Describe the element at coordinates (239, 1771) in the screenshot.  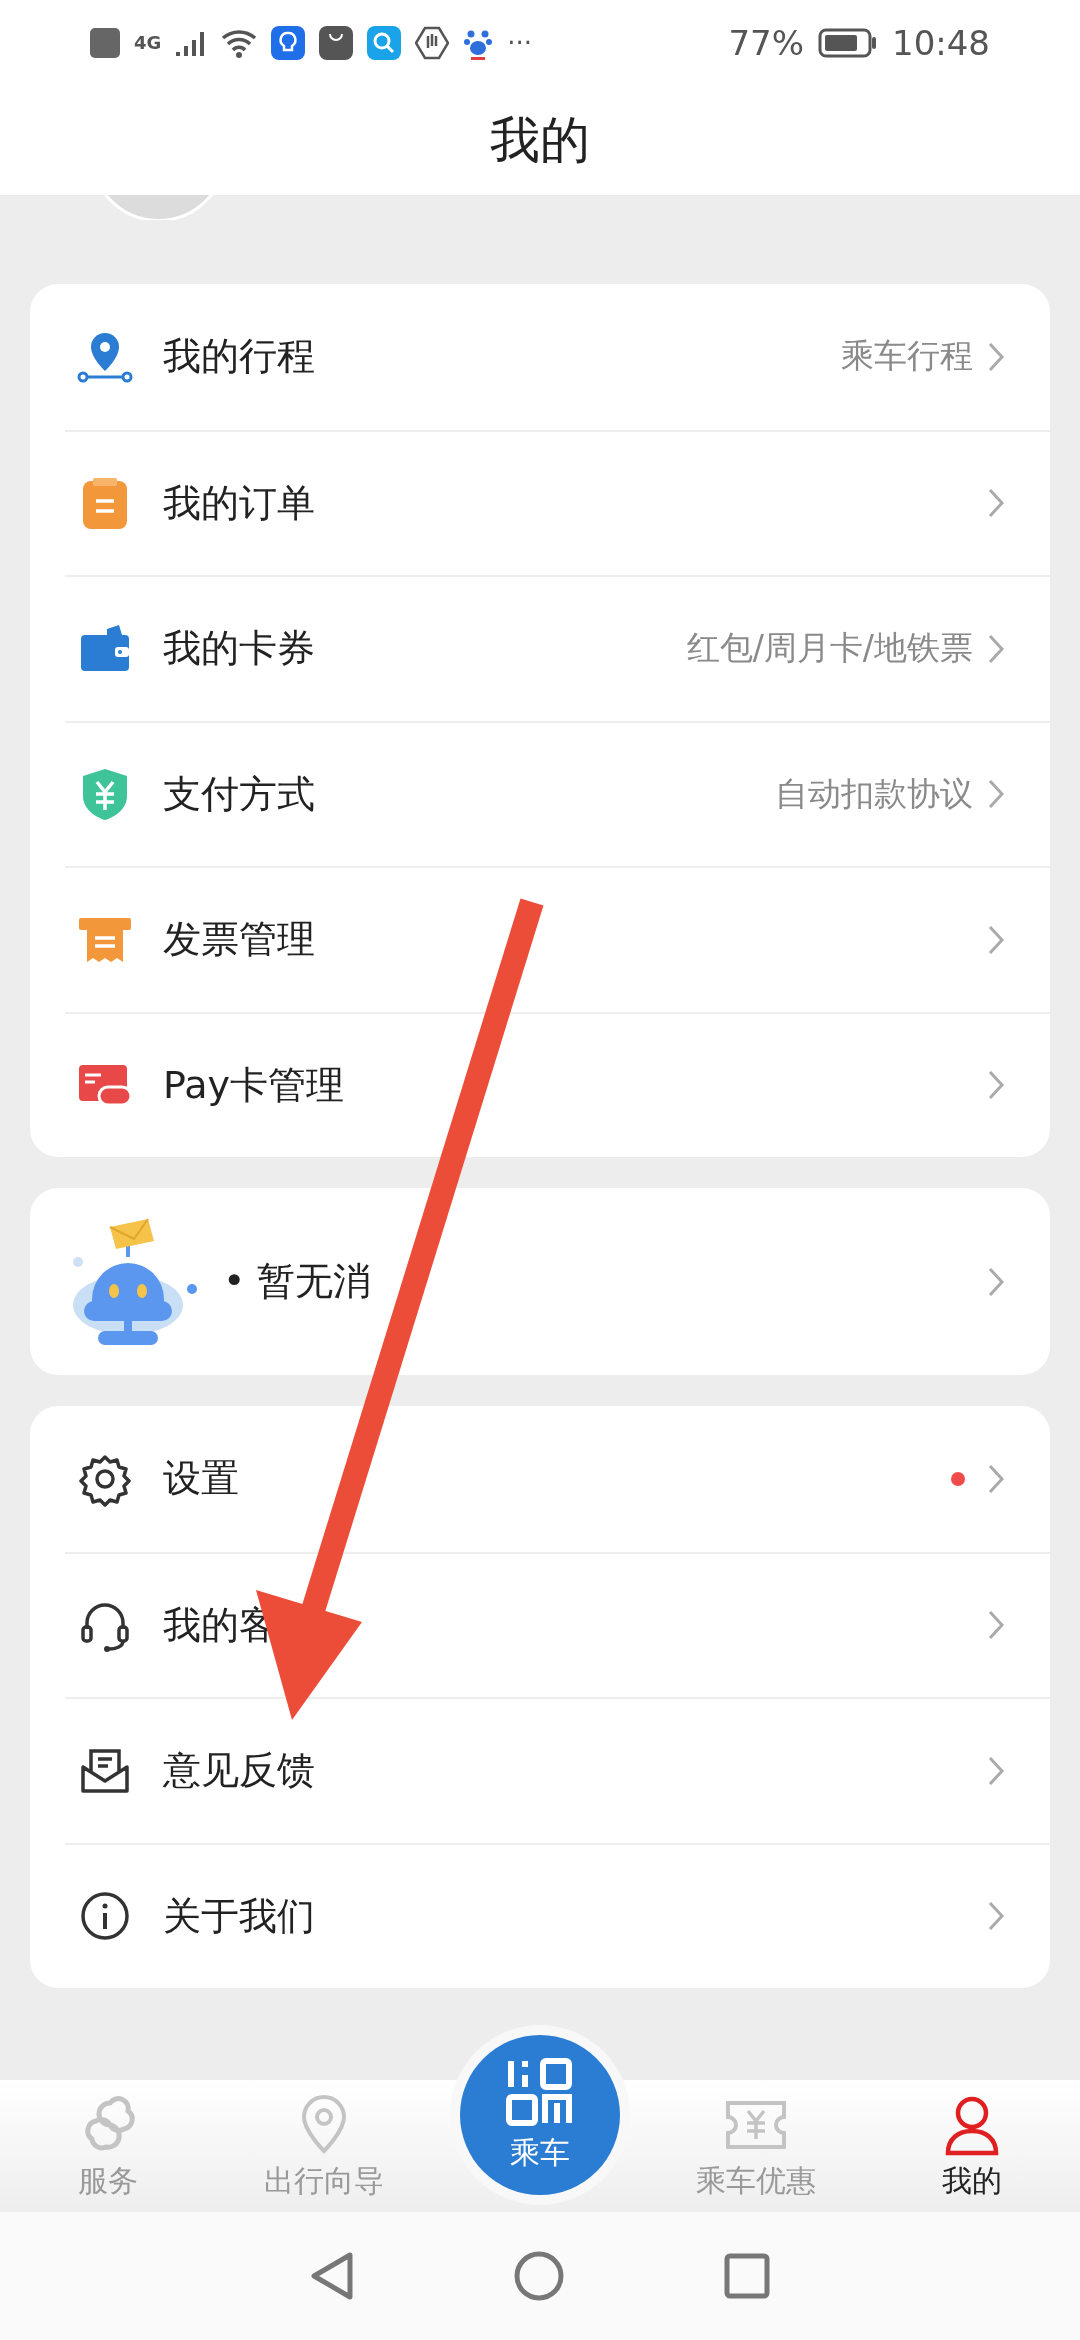
I see `menu-label: 意见反馈` at that location.